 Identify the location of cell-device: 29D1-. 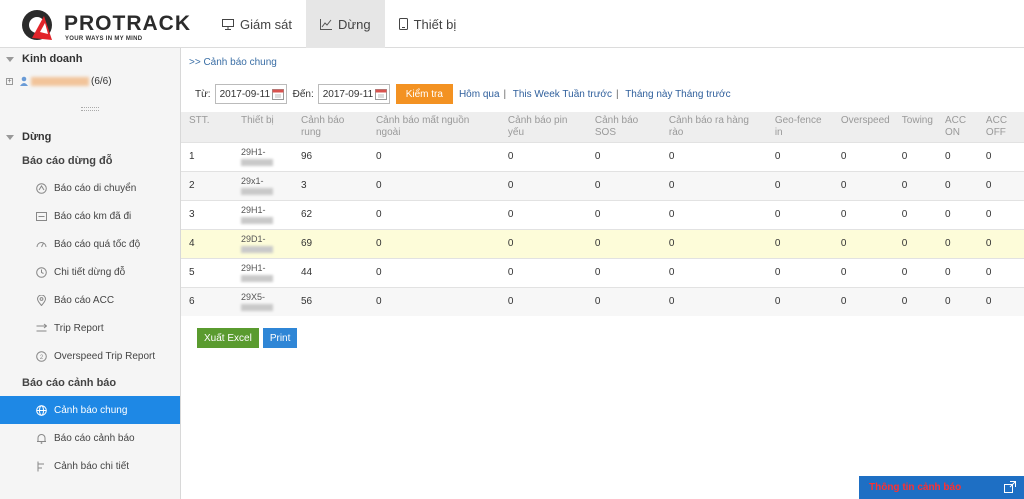
(262, 243).